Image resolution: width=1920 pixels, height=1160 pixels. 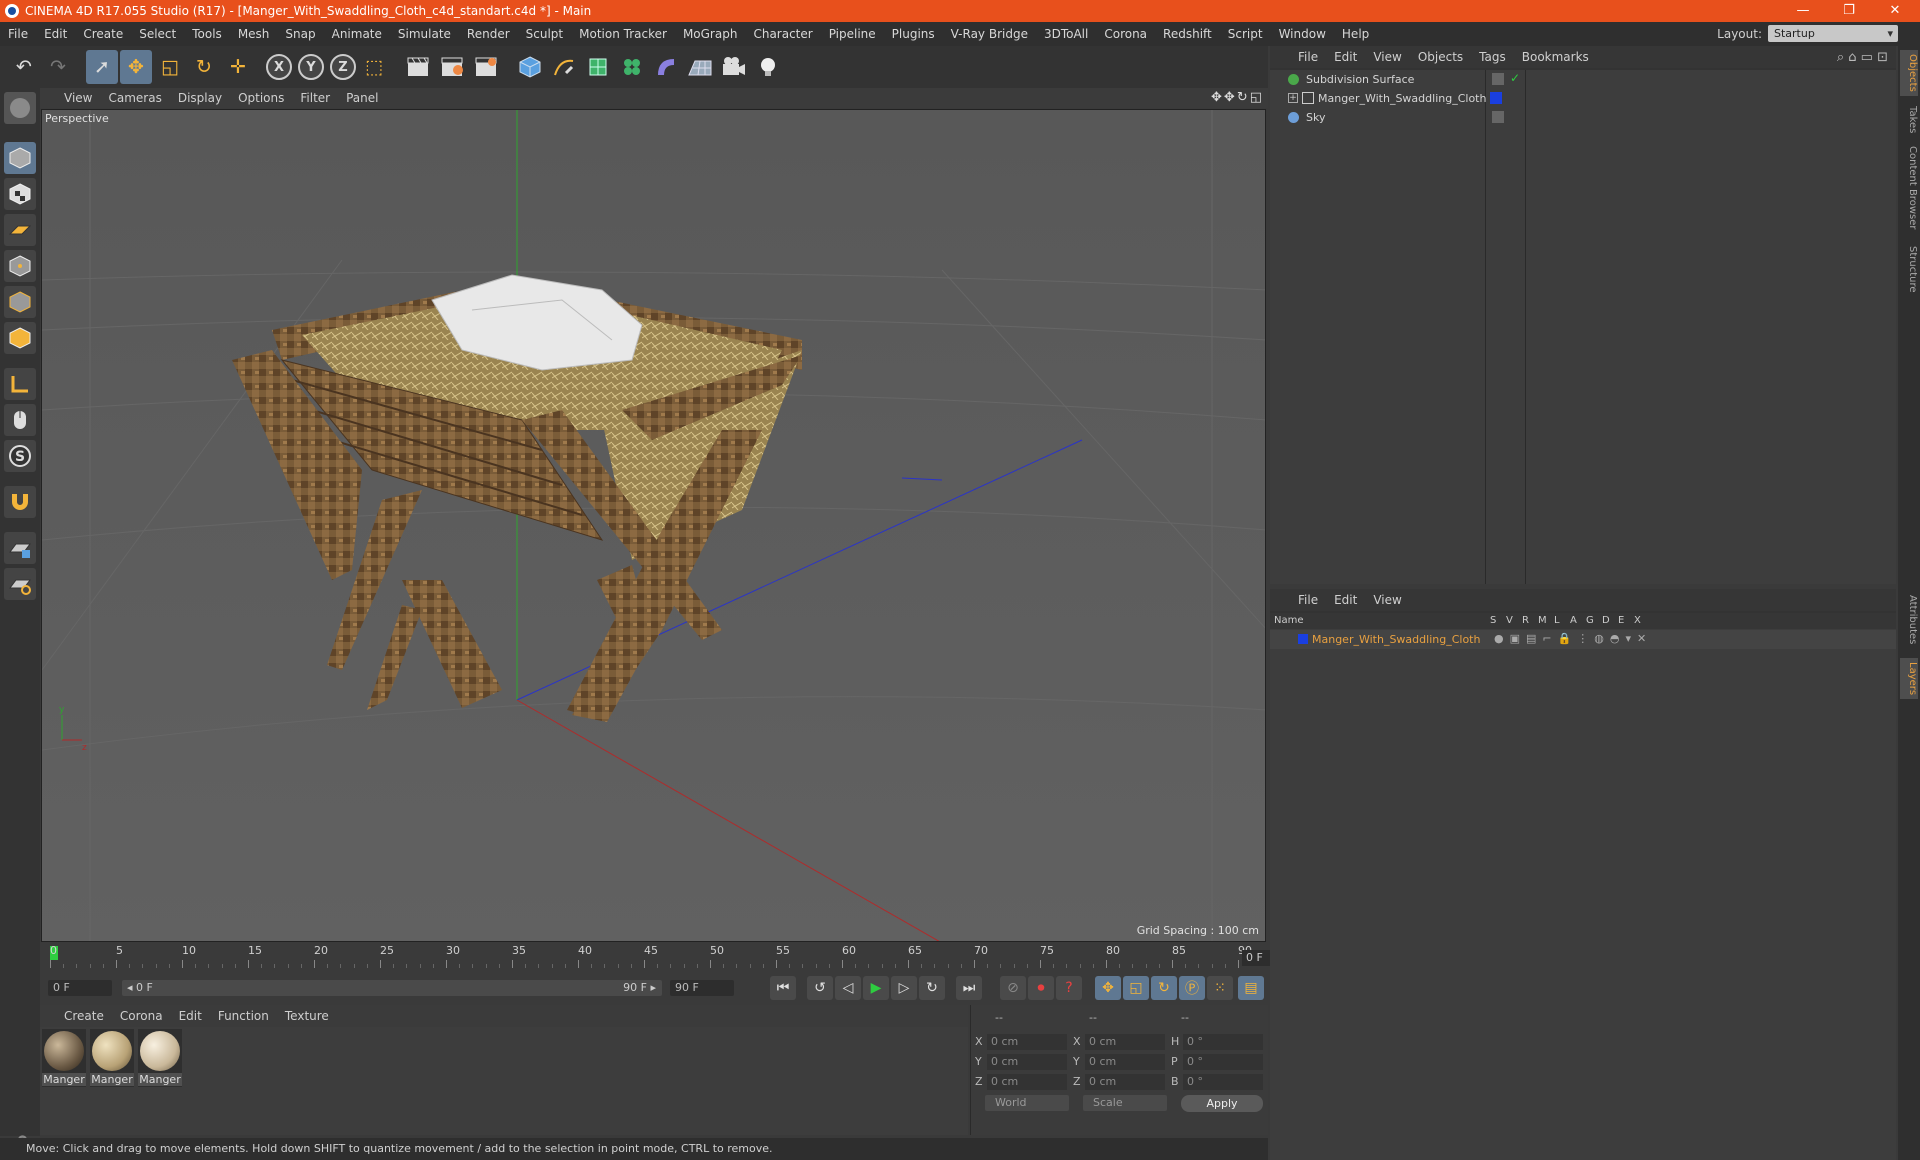 What do you see at coordinates (1590, 620) in the screenshot?
I see `layer-col-generators: G` at bounding box center [1590, 620].